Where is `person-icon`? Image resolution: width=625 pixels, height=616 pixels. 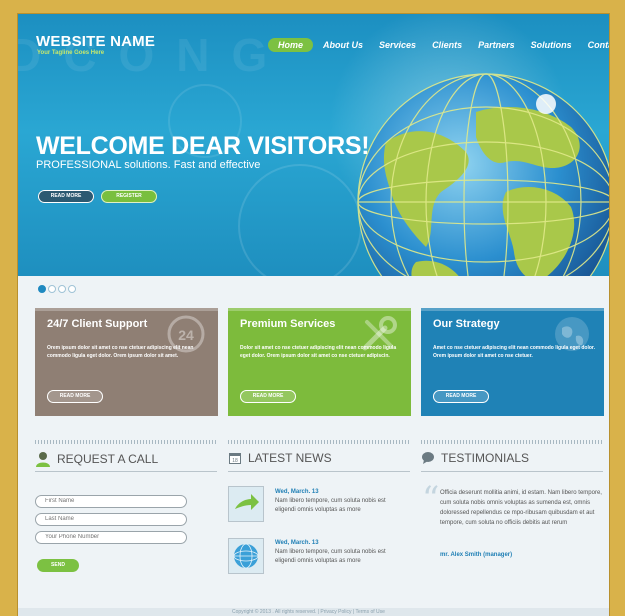
person-icon is located at coordinates (43, 459).